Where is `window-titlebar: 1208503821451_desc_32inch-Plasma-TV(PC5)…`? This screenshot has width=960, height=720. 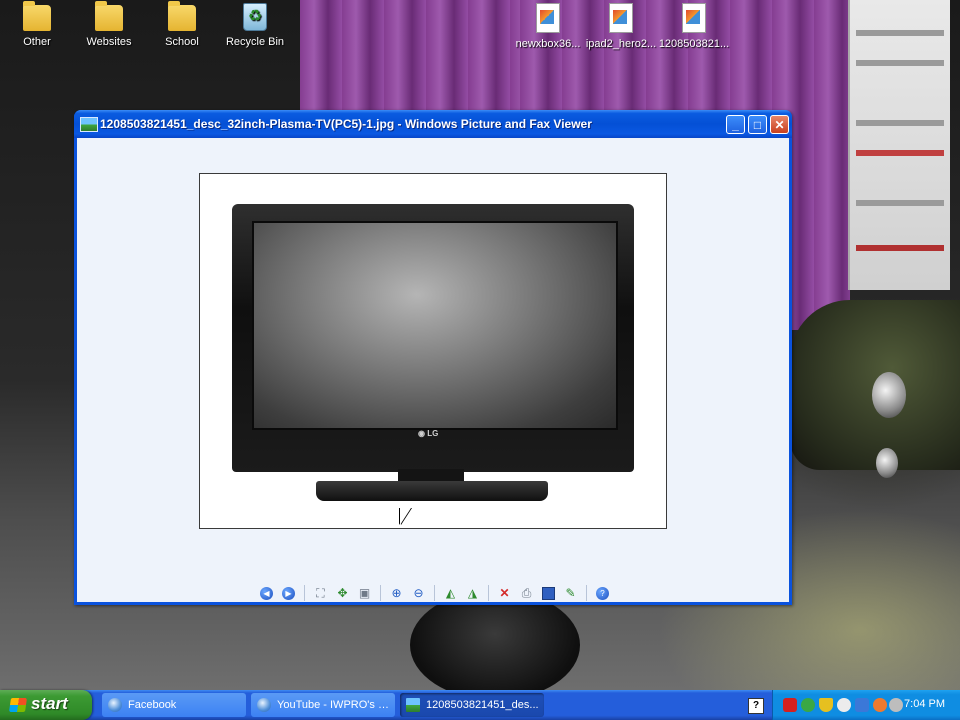 window-titlebar: 1208503821451_desc_32inch-Plasma-TV(PC5)… is located at coordinates (433, 124).